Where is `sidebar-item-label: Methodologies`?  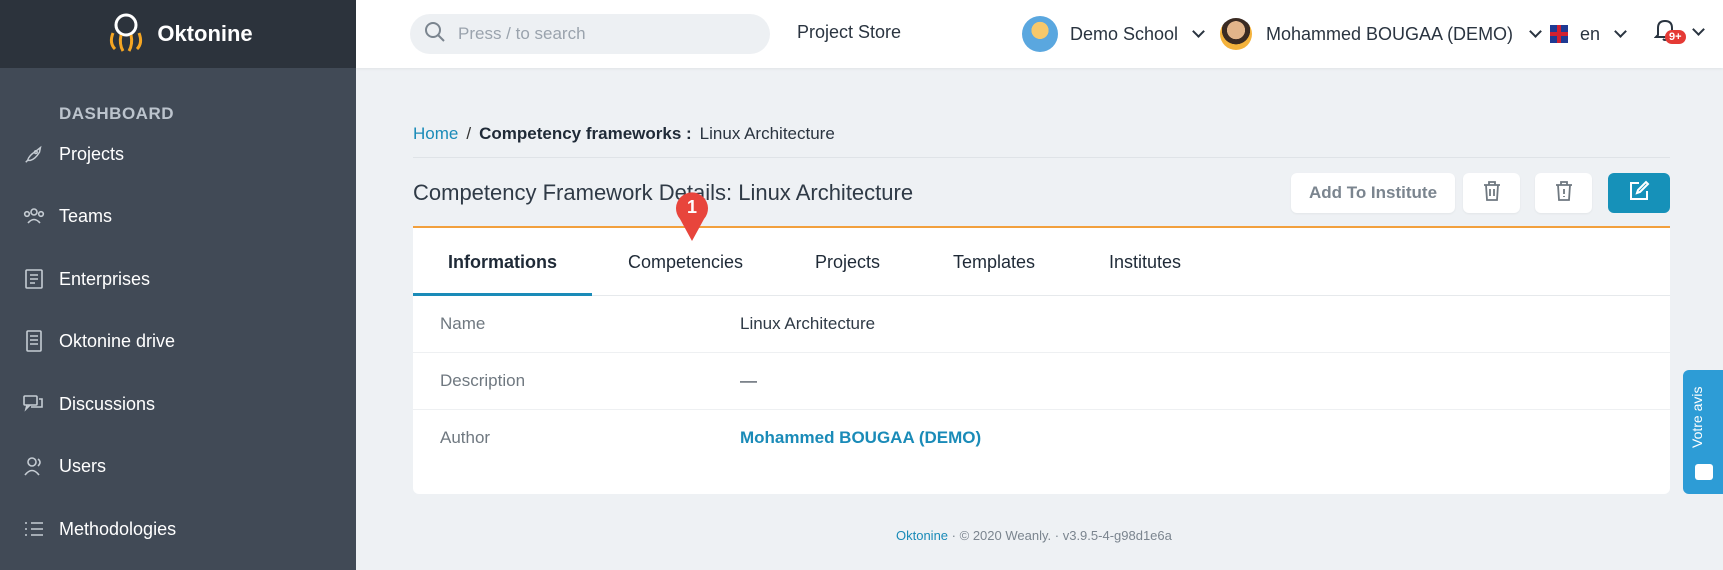 sidebar-item-label: Methodologies is located at coordinates (118, 528).